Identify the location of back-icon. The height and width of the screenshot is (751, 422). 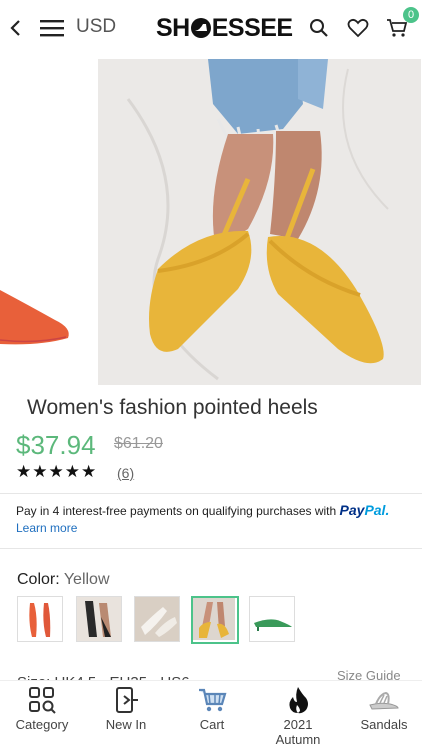
(16, 28).